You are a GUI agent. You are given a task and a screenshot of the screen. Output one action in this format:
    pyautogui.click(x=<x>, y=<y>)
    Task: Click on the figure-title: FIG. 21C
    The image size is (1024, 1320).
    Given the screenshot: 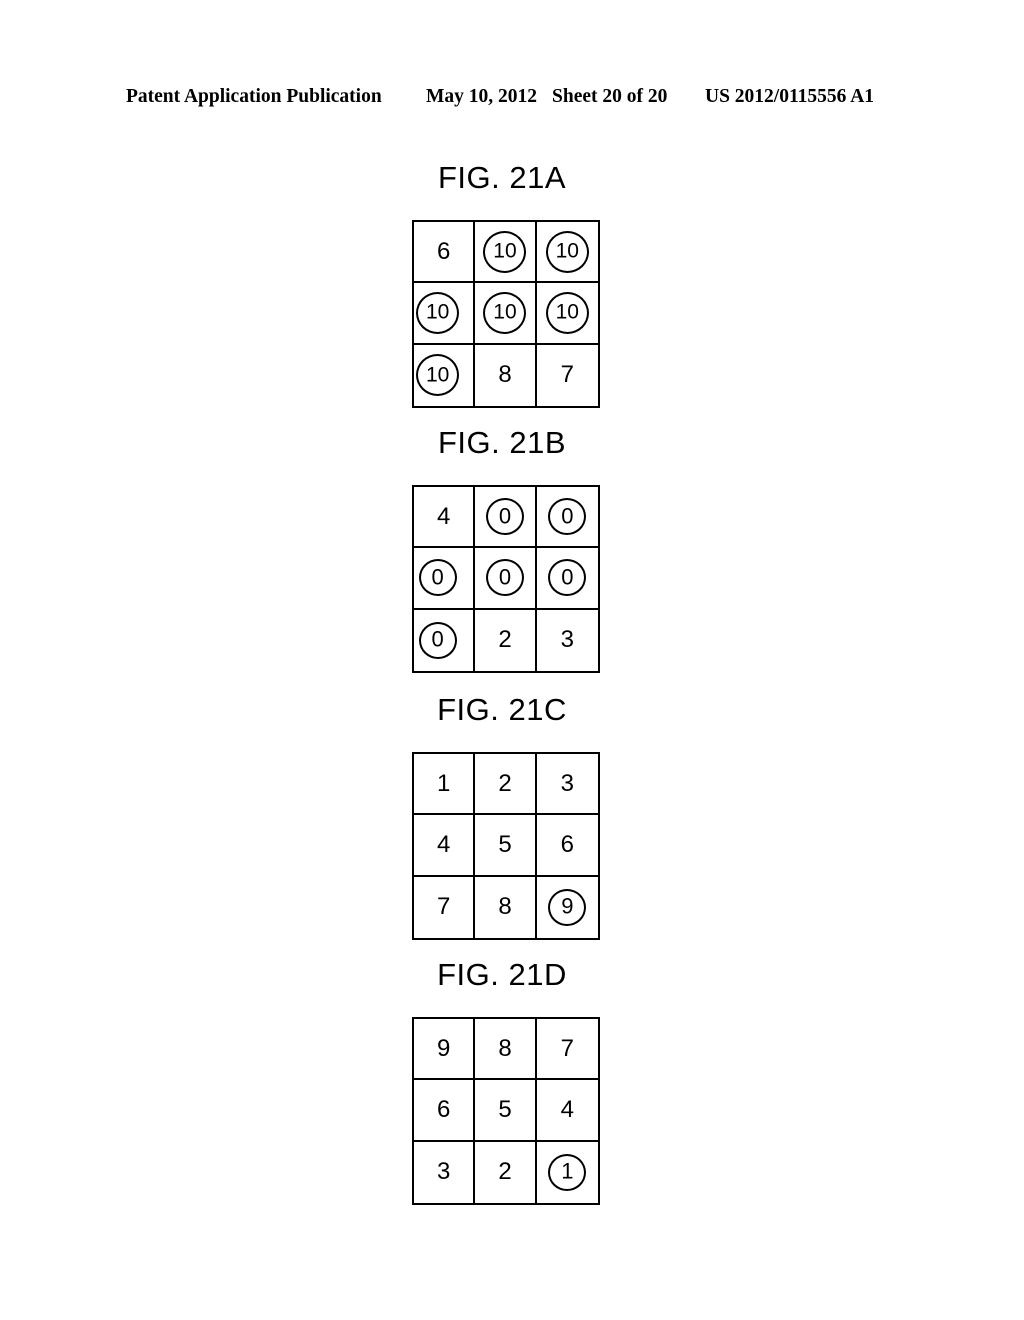 What is the action you would take?
    pyautogui.click(x=512, y=710)
    